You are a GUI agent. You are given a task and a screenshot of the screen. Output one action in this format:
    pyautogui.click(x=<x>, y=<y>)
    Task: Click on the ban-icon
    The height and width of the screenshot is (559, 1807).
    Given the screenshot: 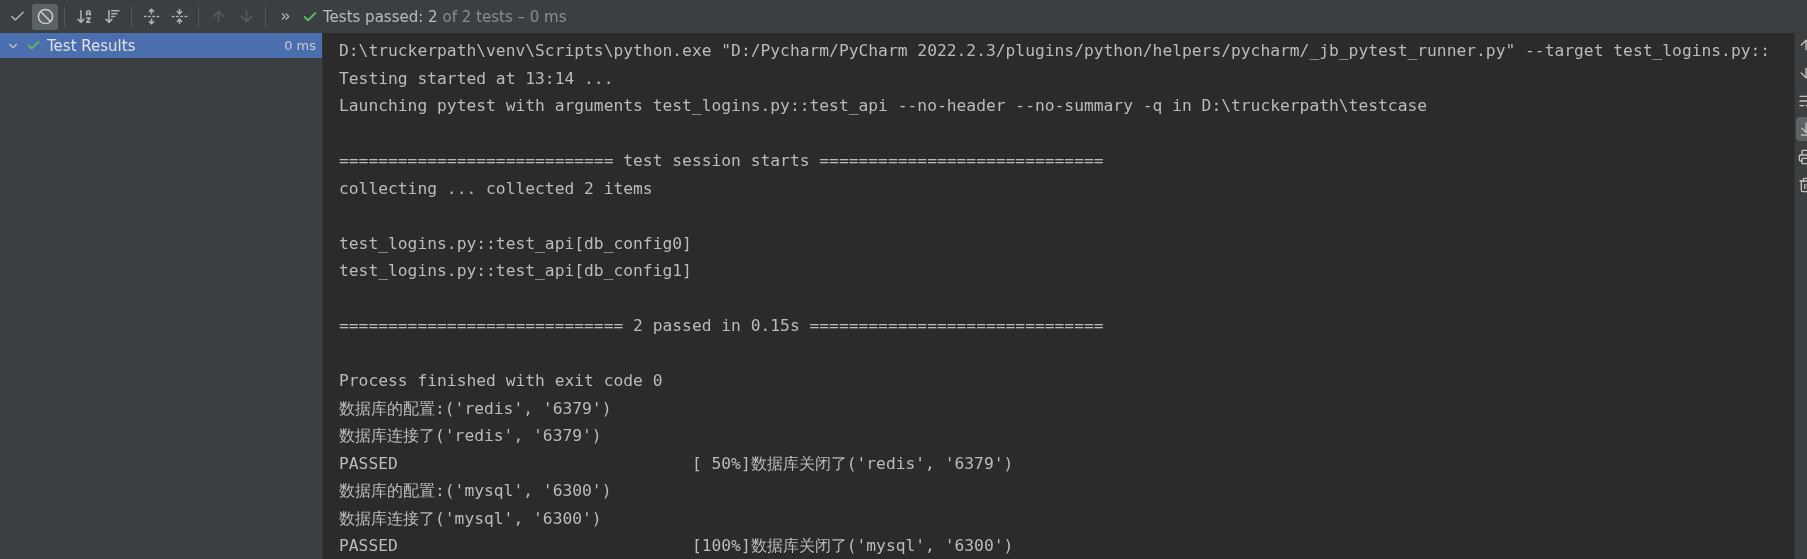 What is the action you would take?
    pyautogui.click(x=45, y=16)
    